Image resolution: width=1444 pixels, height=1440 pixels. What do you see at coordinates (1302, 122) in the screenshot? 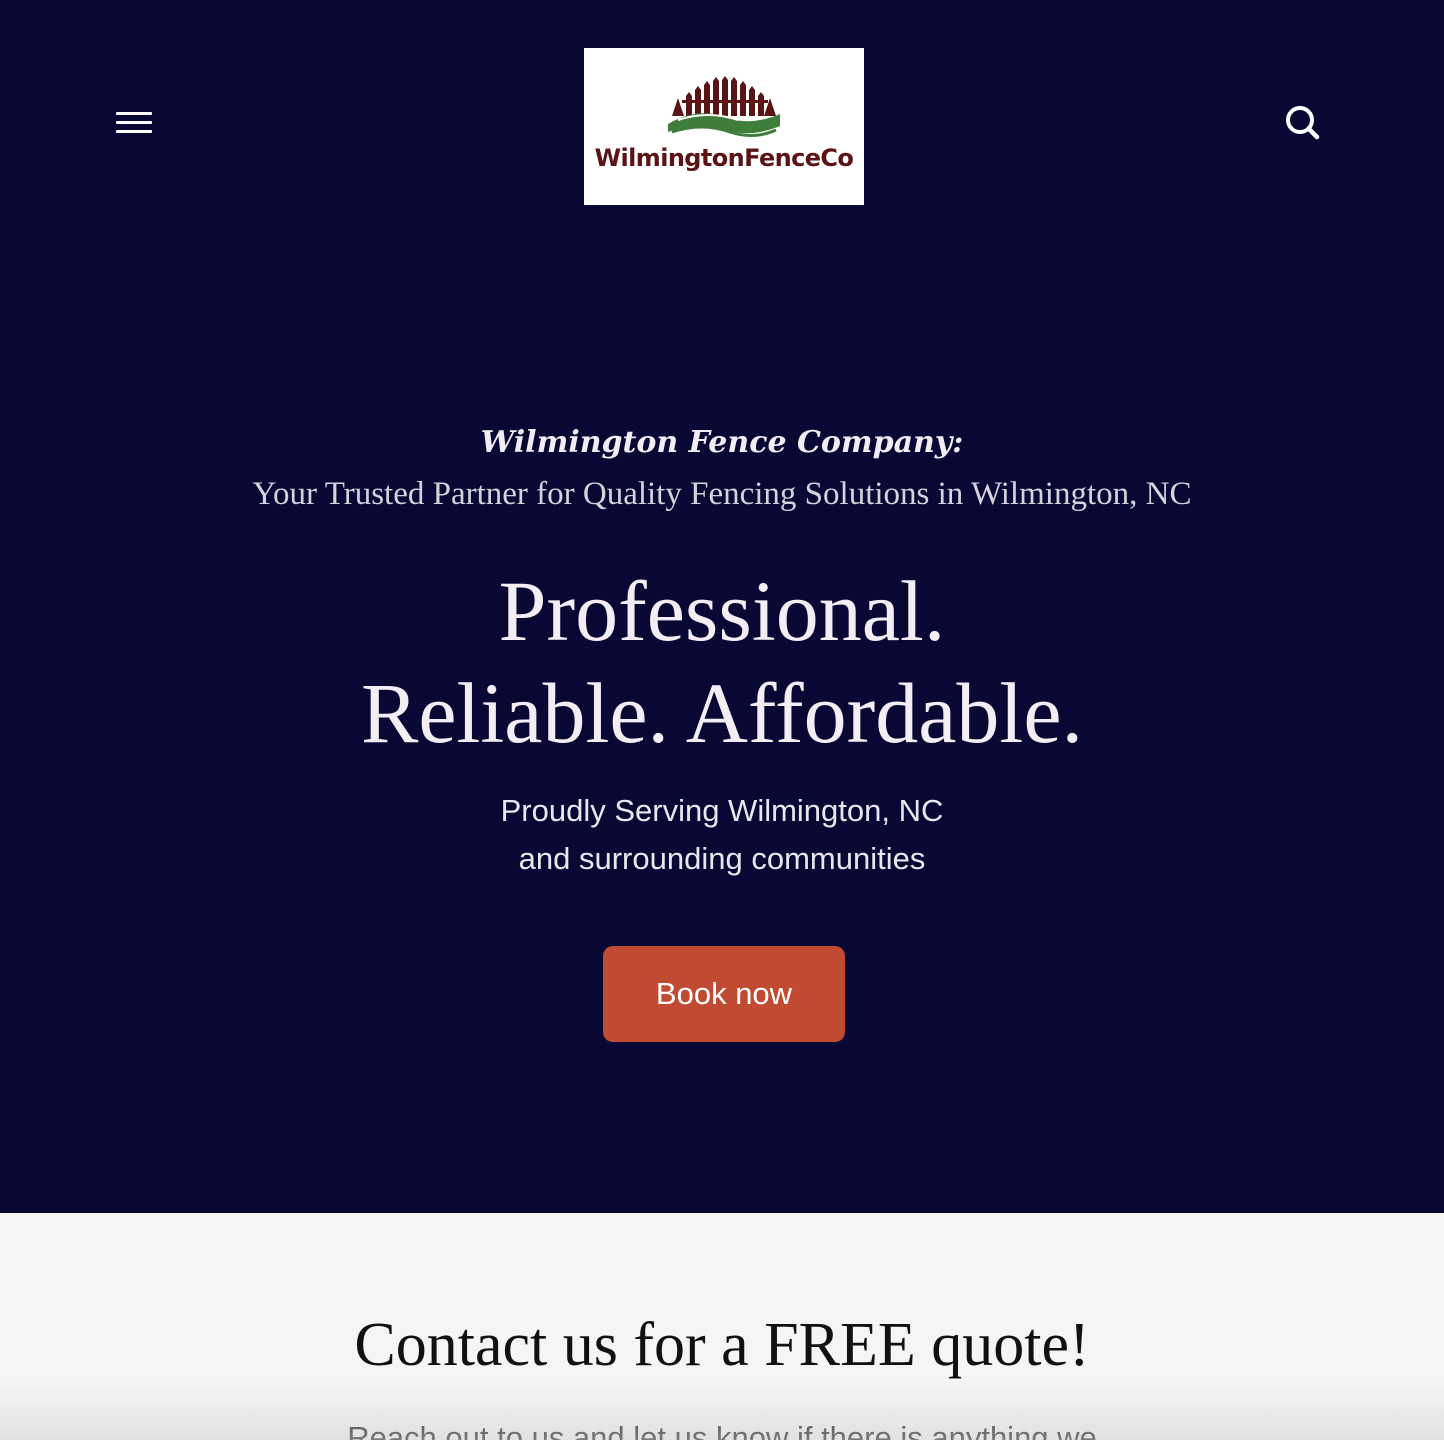
I see `search-icon` at bounding box center [1302, 122].